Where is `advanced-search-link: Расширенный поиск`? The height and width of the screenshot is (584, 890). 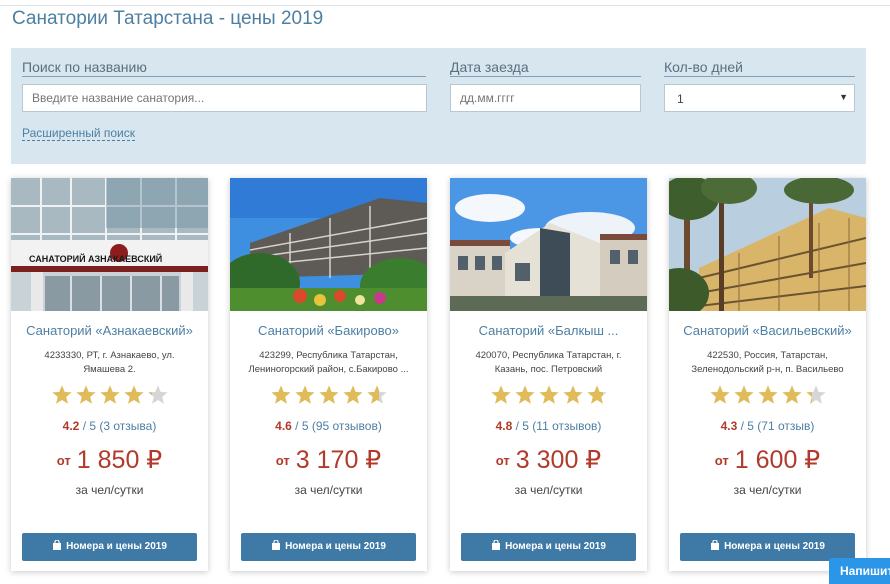 advanced-search-link: Расширенный поиск is located at coordinates (78, 133).